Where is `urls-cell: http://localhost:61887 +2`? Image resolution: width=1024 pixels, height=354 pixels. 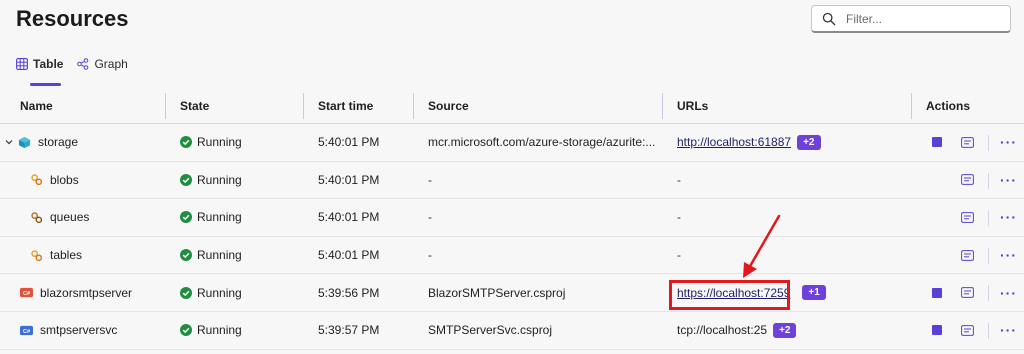 urls-cell: http://localhost:61887 +2 is located at coordinates (749, 142).